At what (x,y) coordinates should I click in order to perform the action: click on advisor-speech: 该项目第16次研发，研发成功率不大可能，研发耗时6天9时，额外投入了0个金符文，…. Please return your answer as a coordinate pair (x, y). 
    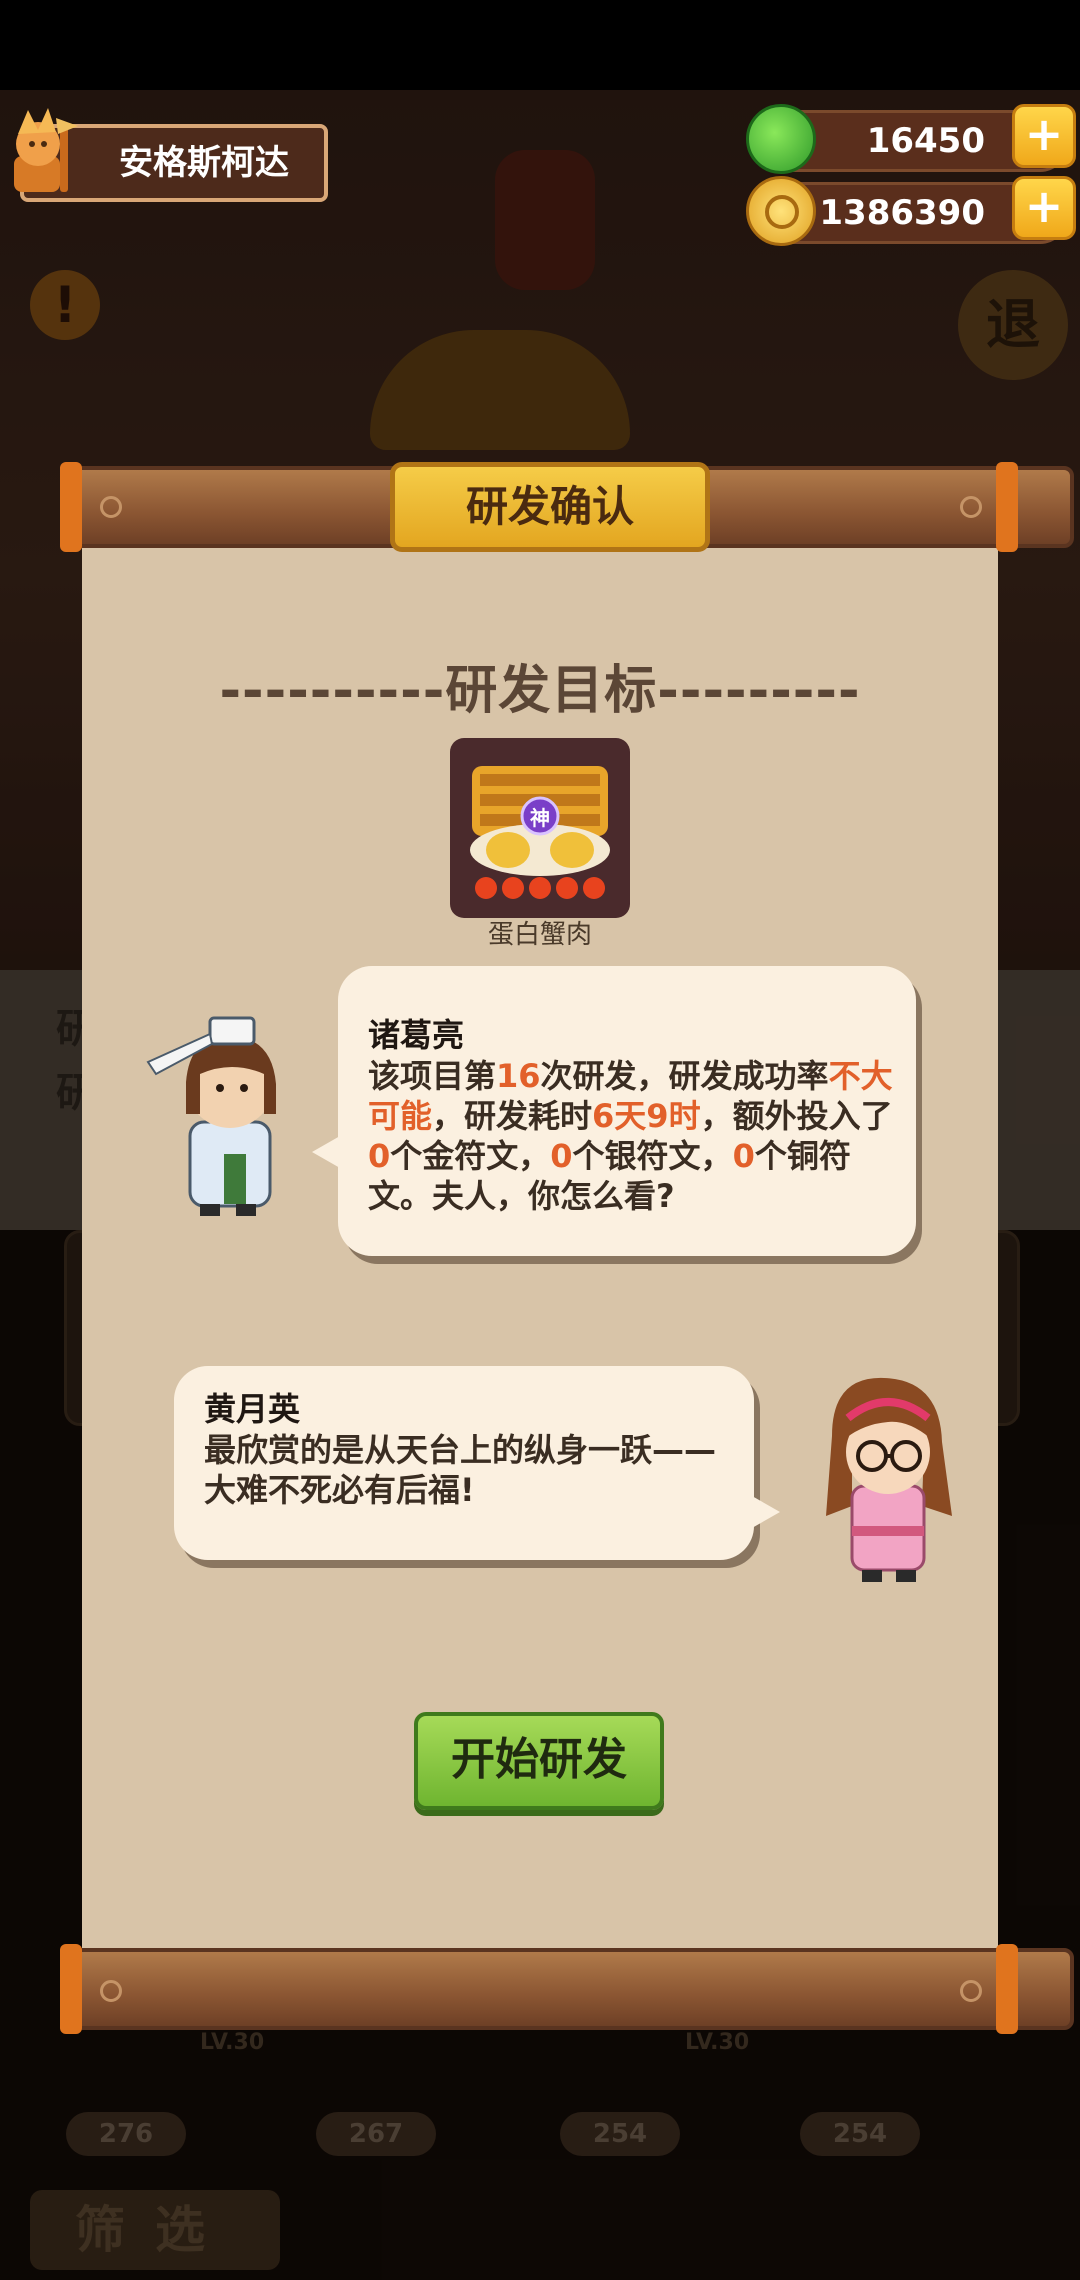
    Looking at the image, I should click on (633, 1136).